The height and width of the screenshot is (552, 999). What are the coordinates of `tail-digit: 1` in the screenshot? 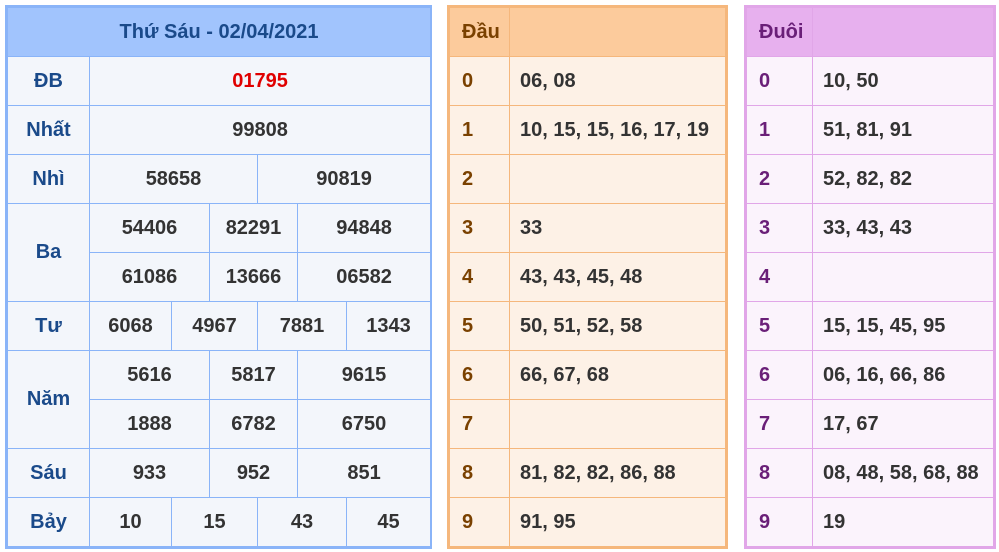 It's located at (779, 130).